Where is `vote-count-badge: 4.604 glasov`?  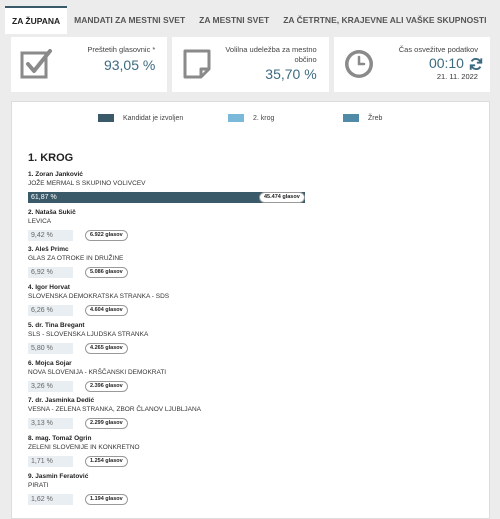 vote-count-badge: 4.604 glasov is located at coordinates (106, 311).